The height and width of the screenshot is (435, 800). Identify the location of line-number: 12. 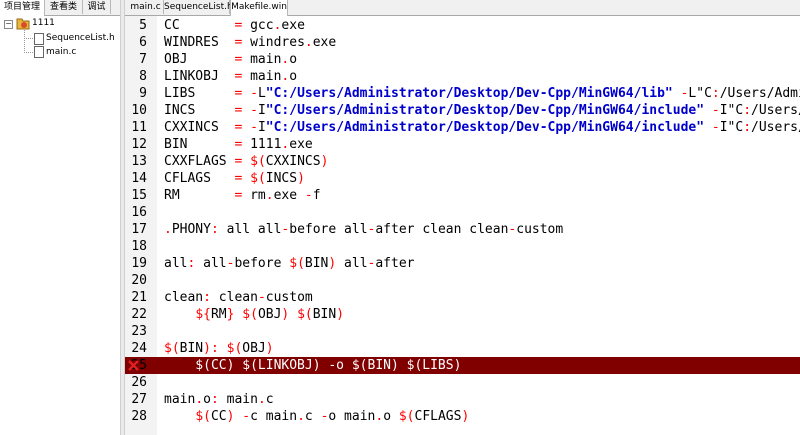
(139, 144).